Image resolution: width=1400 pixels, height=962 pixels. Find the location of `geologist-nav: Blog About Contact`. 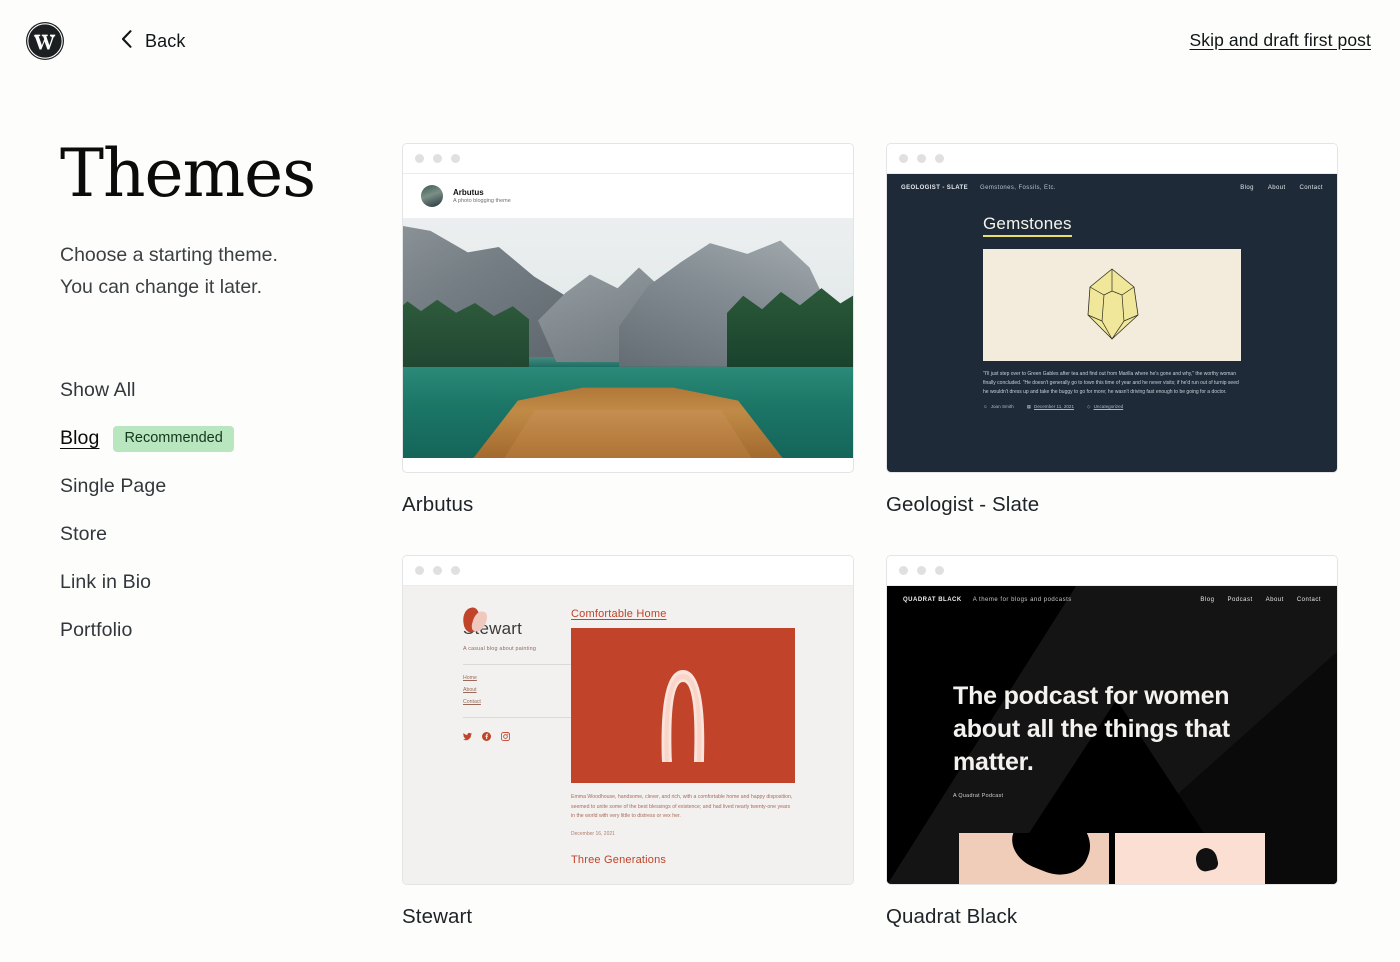

geologist-nav: Blog About Contact is located at coordinates (1281, 188).